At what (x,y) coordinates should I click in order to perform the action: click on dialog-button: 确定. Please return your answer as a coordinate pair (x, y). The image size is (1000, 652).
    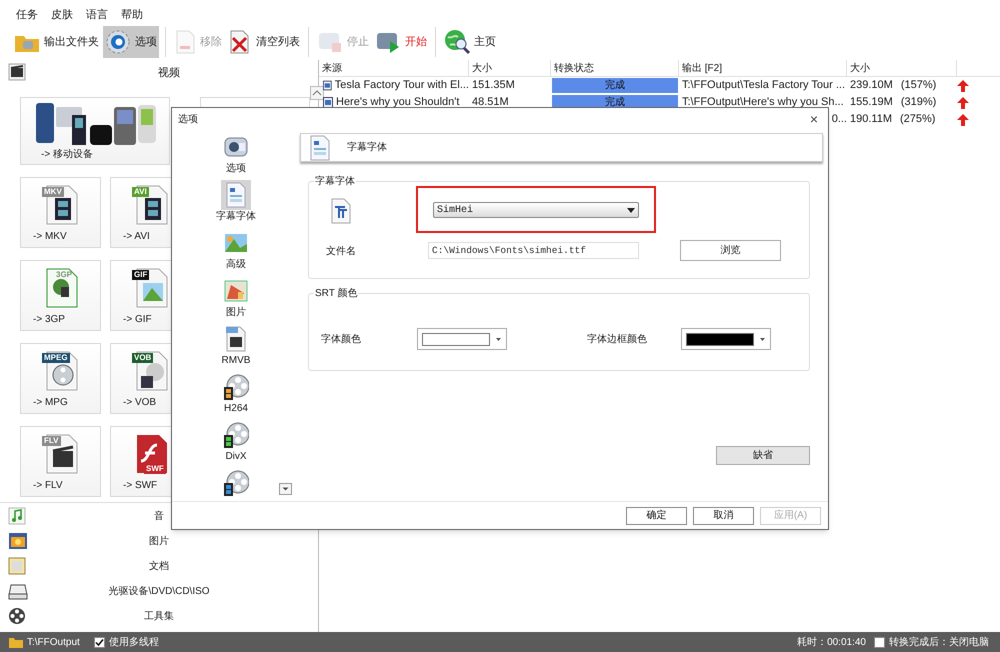
    Looking at the image, I should click on (656, 515).